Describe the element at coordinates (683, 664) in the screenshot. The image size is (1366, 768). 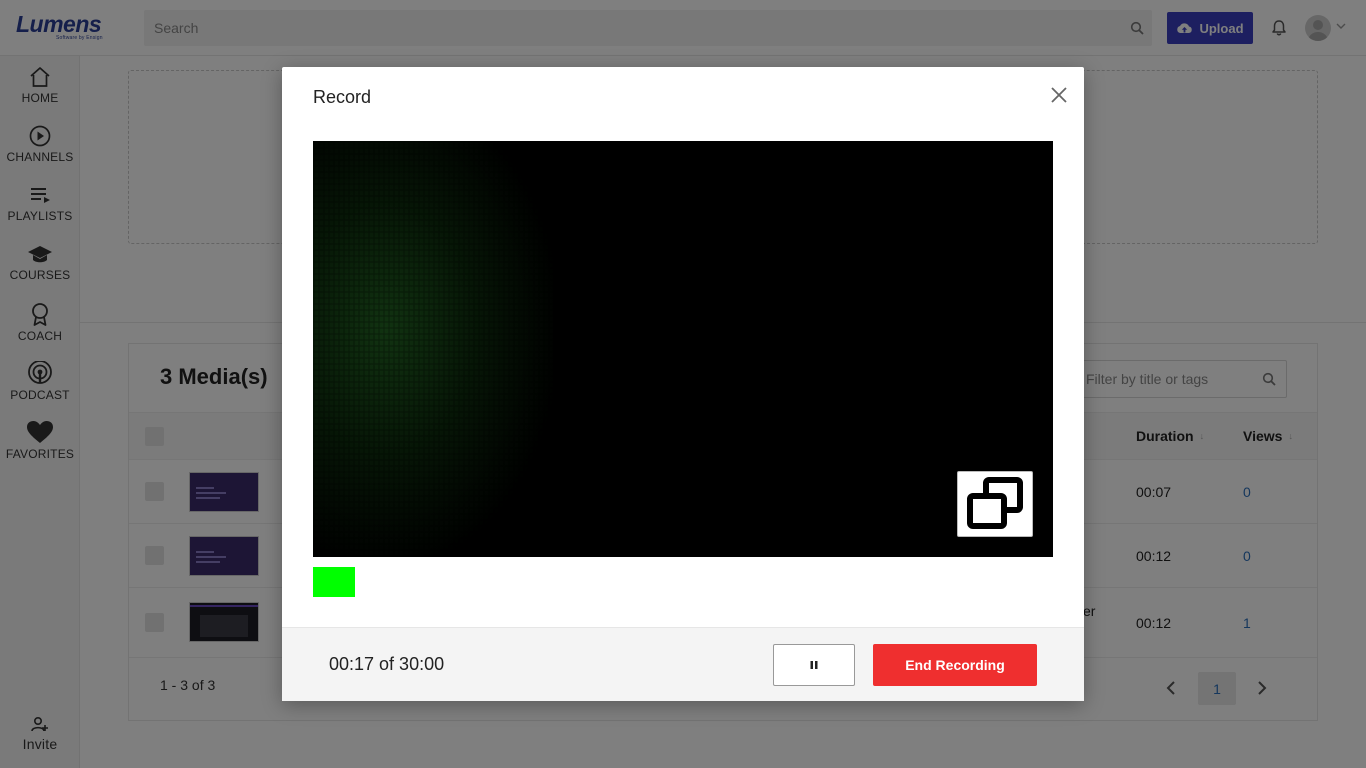
I see `dialog-footer: 00:17 of 30:00 End Recording` at that location.